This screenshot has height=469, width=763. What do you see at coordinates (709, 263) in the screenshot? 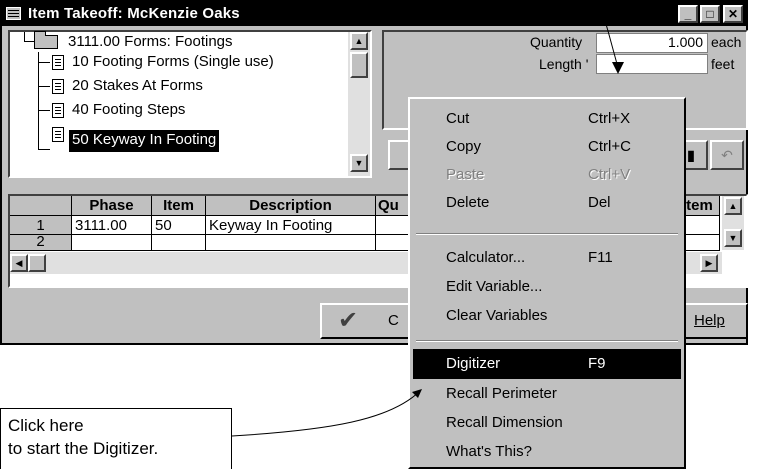
I see `scroll-right-arrow-icon: ▶` at bounding box center [709, 263].